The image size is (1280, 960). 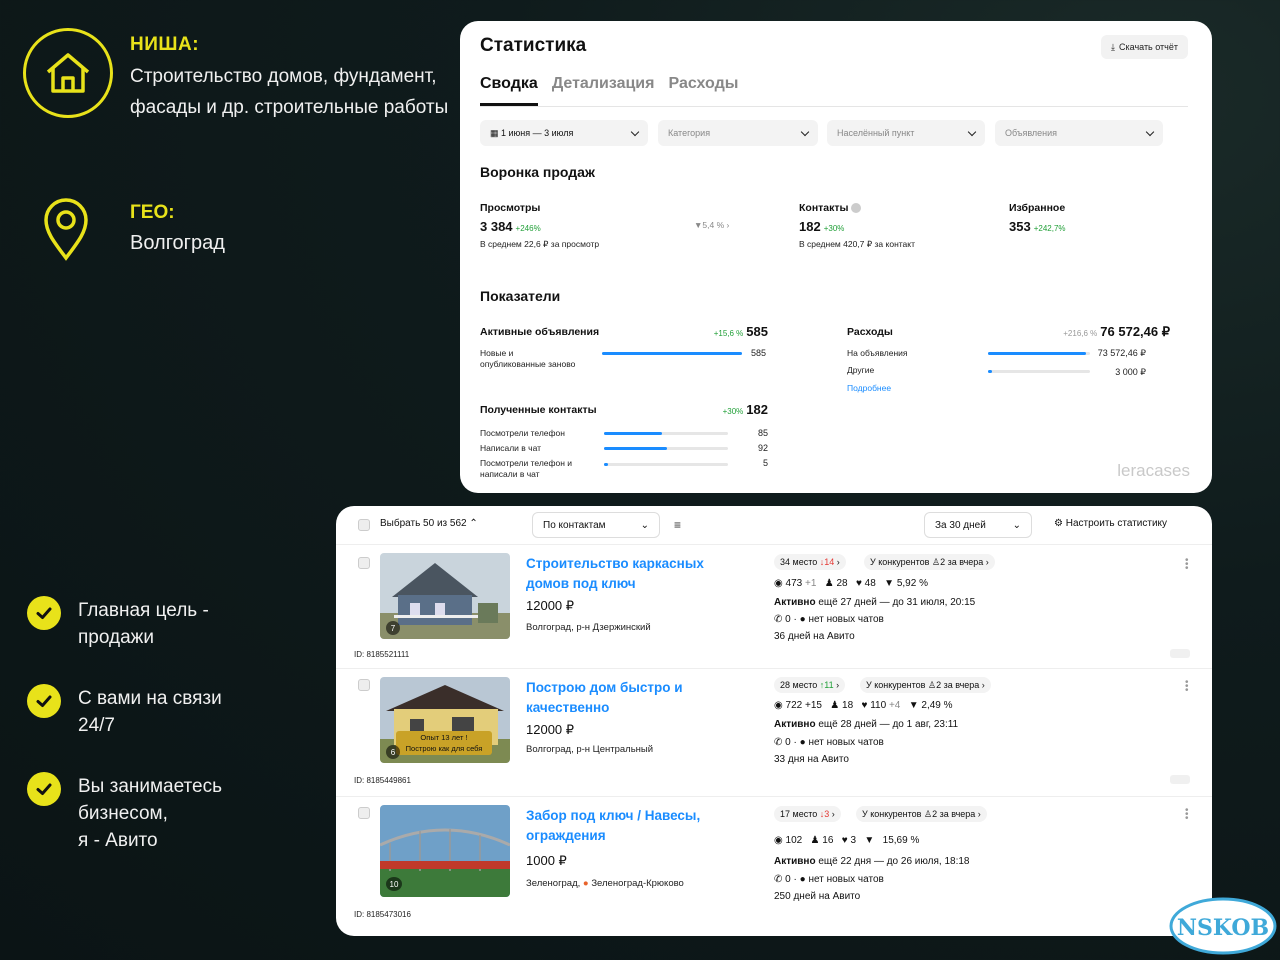 What do you see at coordinates (393, 628) in the screenshot?
I see `photo-count: 7` at bounding box center [393, 628].